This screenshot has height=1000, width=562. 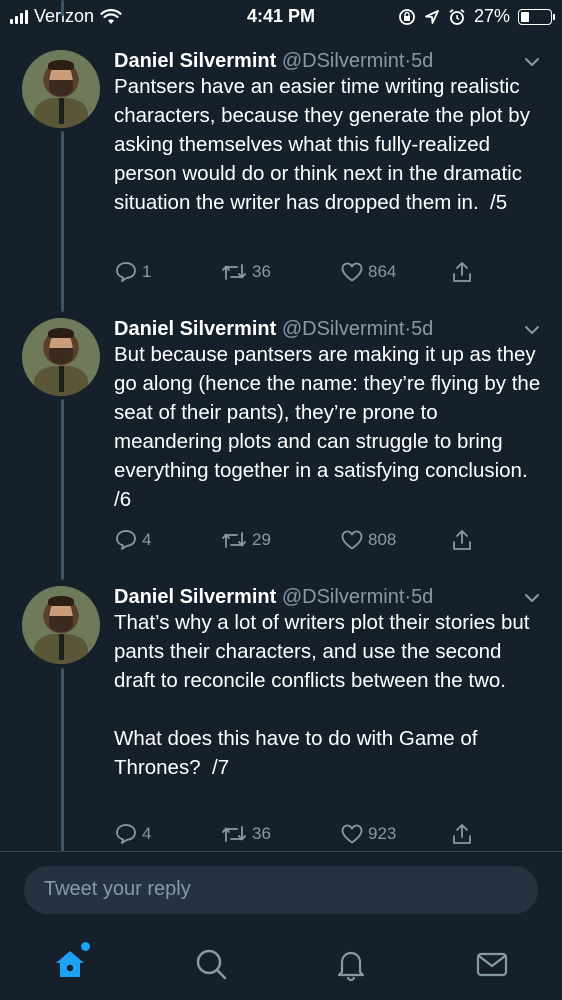 I want to click on tab-home, so click(x=71, y=962).